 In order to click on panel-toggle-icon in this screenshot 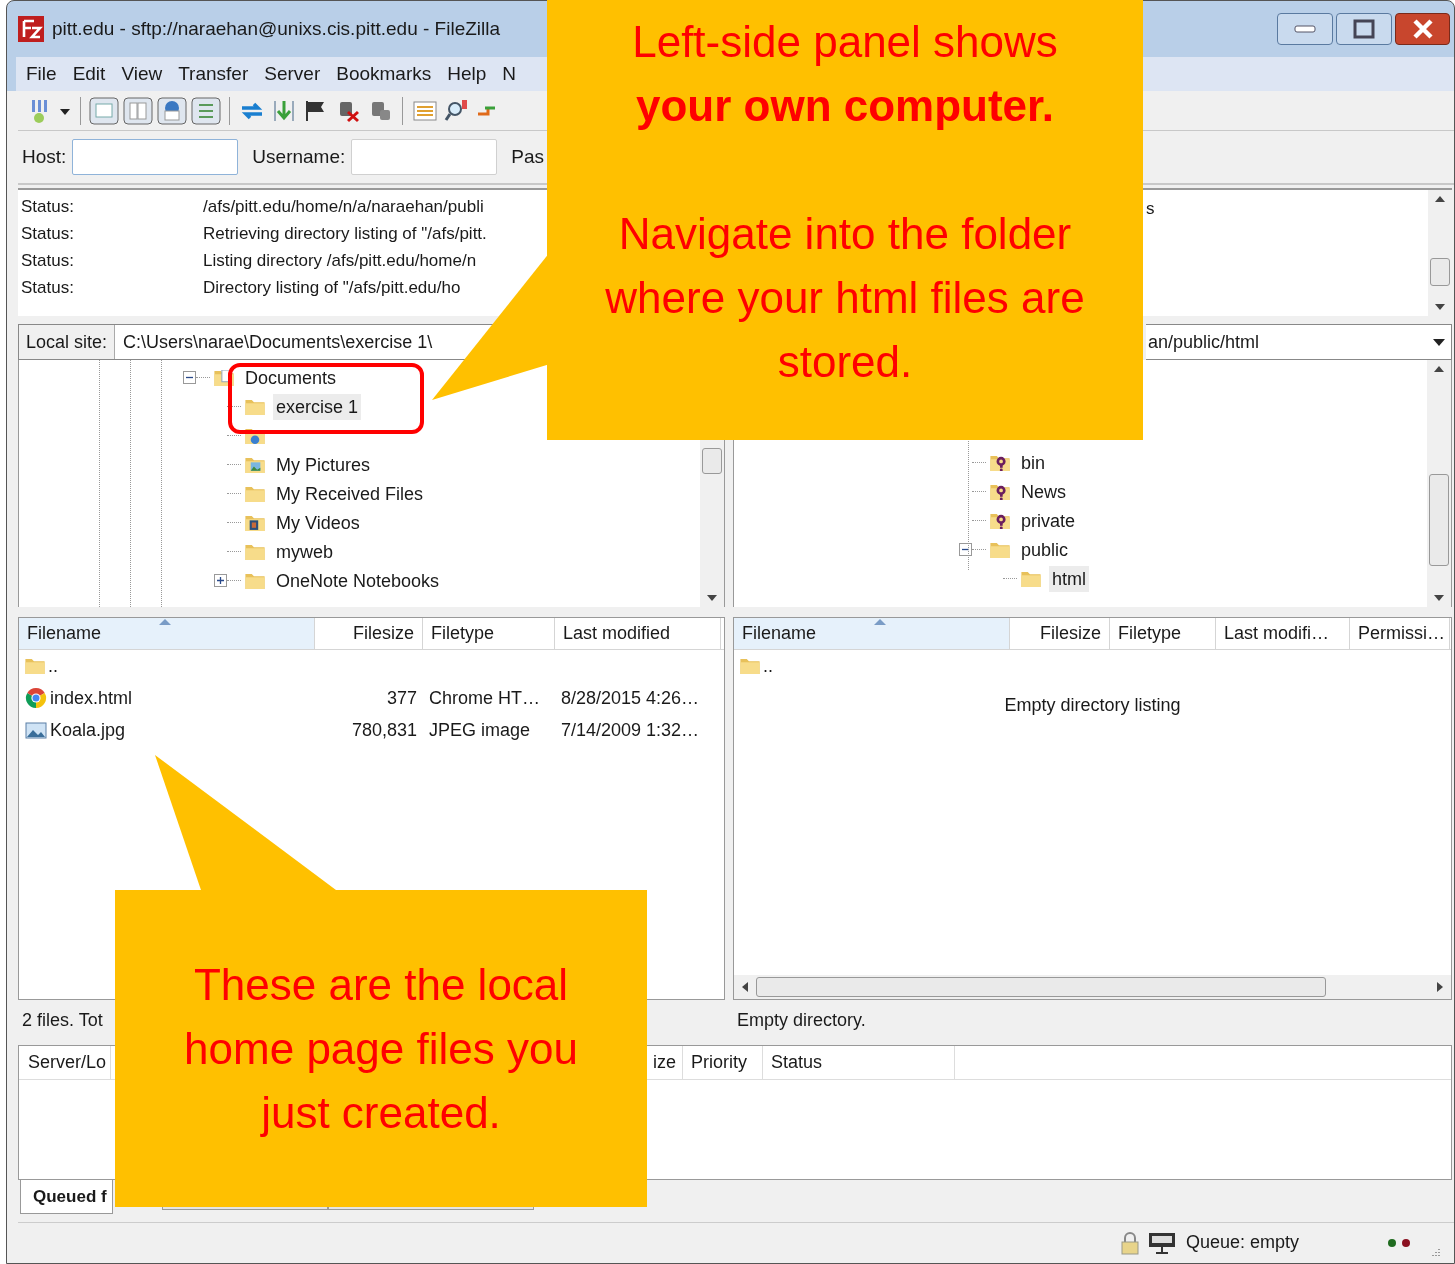, I will do `click(138, 110)`.